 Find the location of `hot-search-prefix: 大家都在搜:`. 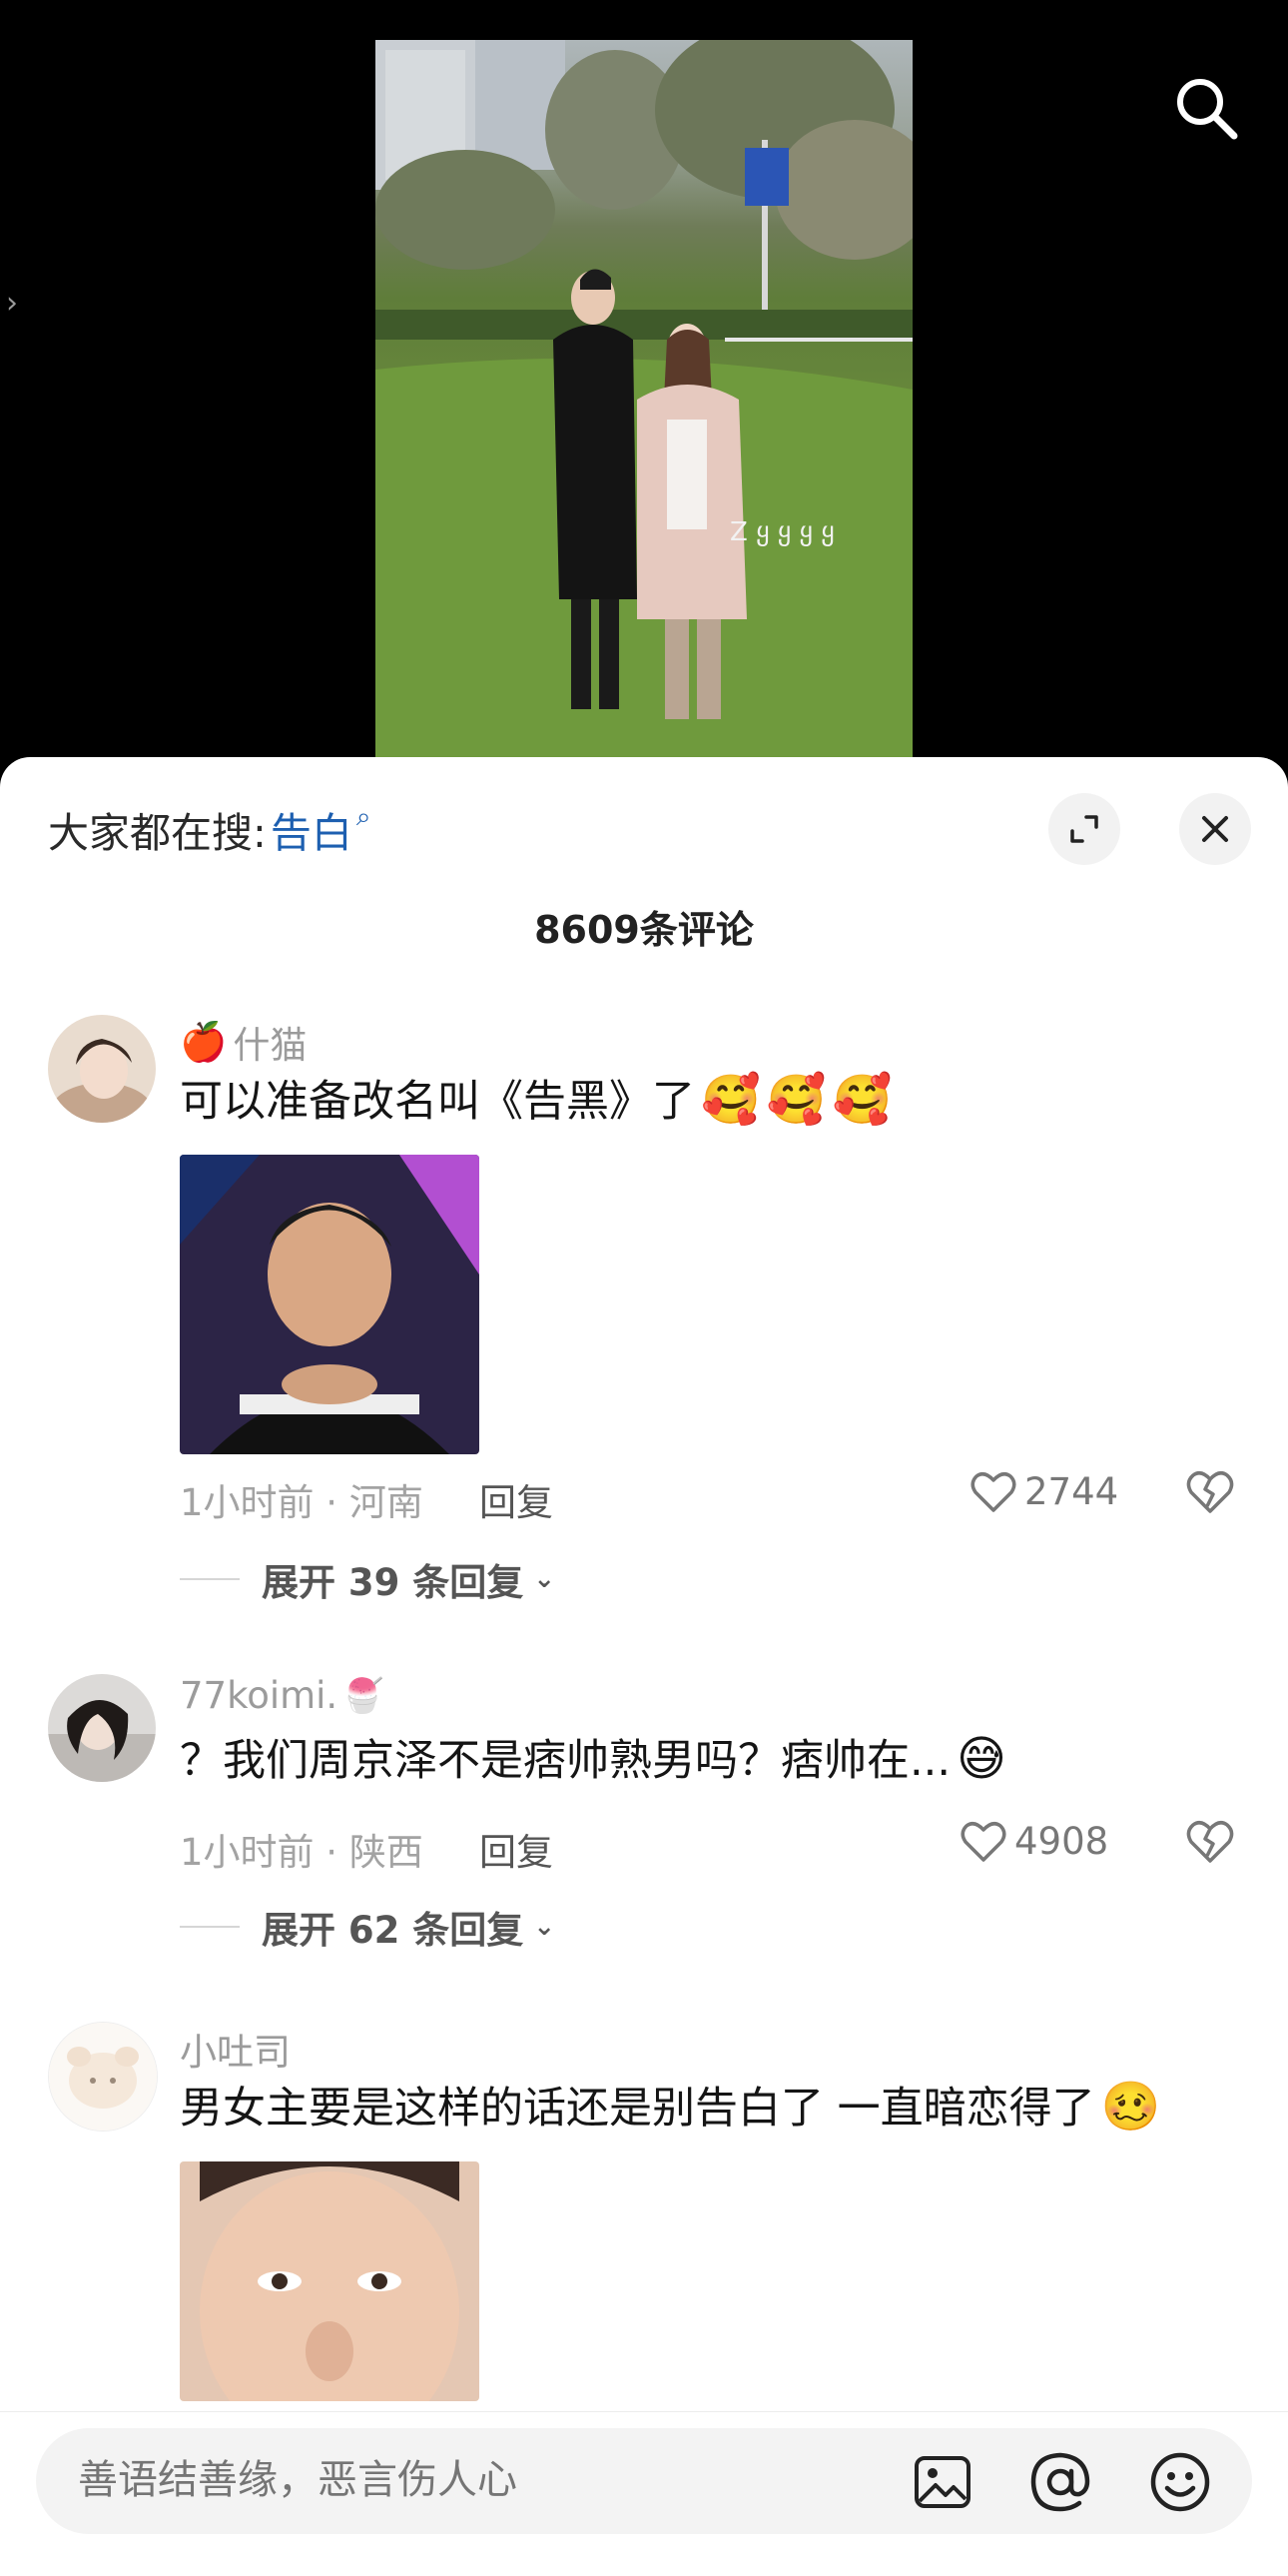

hot-search-prefix: 大家都在搜: is located at coordinates (157, 833).